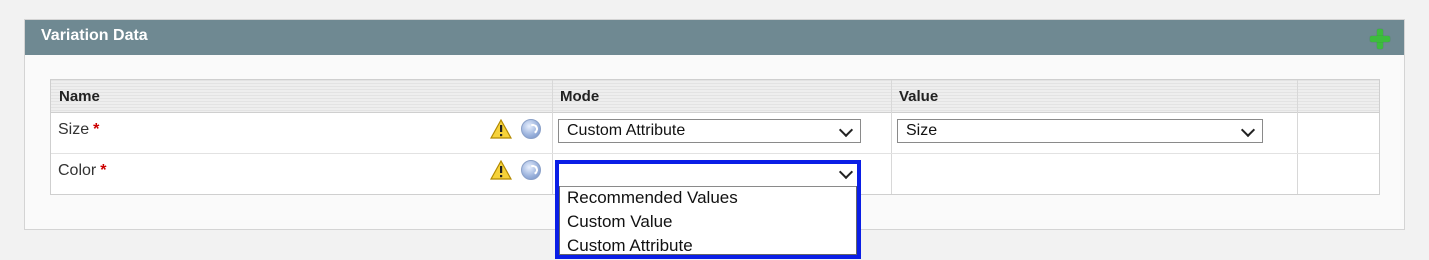 This screenshot has height=260, width=1429. I want to click on option-custom-attribute: Custom Attribute, so click(708, 246).